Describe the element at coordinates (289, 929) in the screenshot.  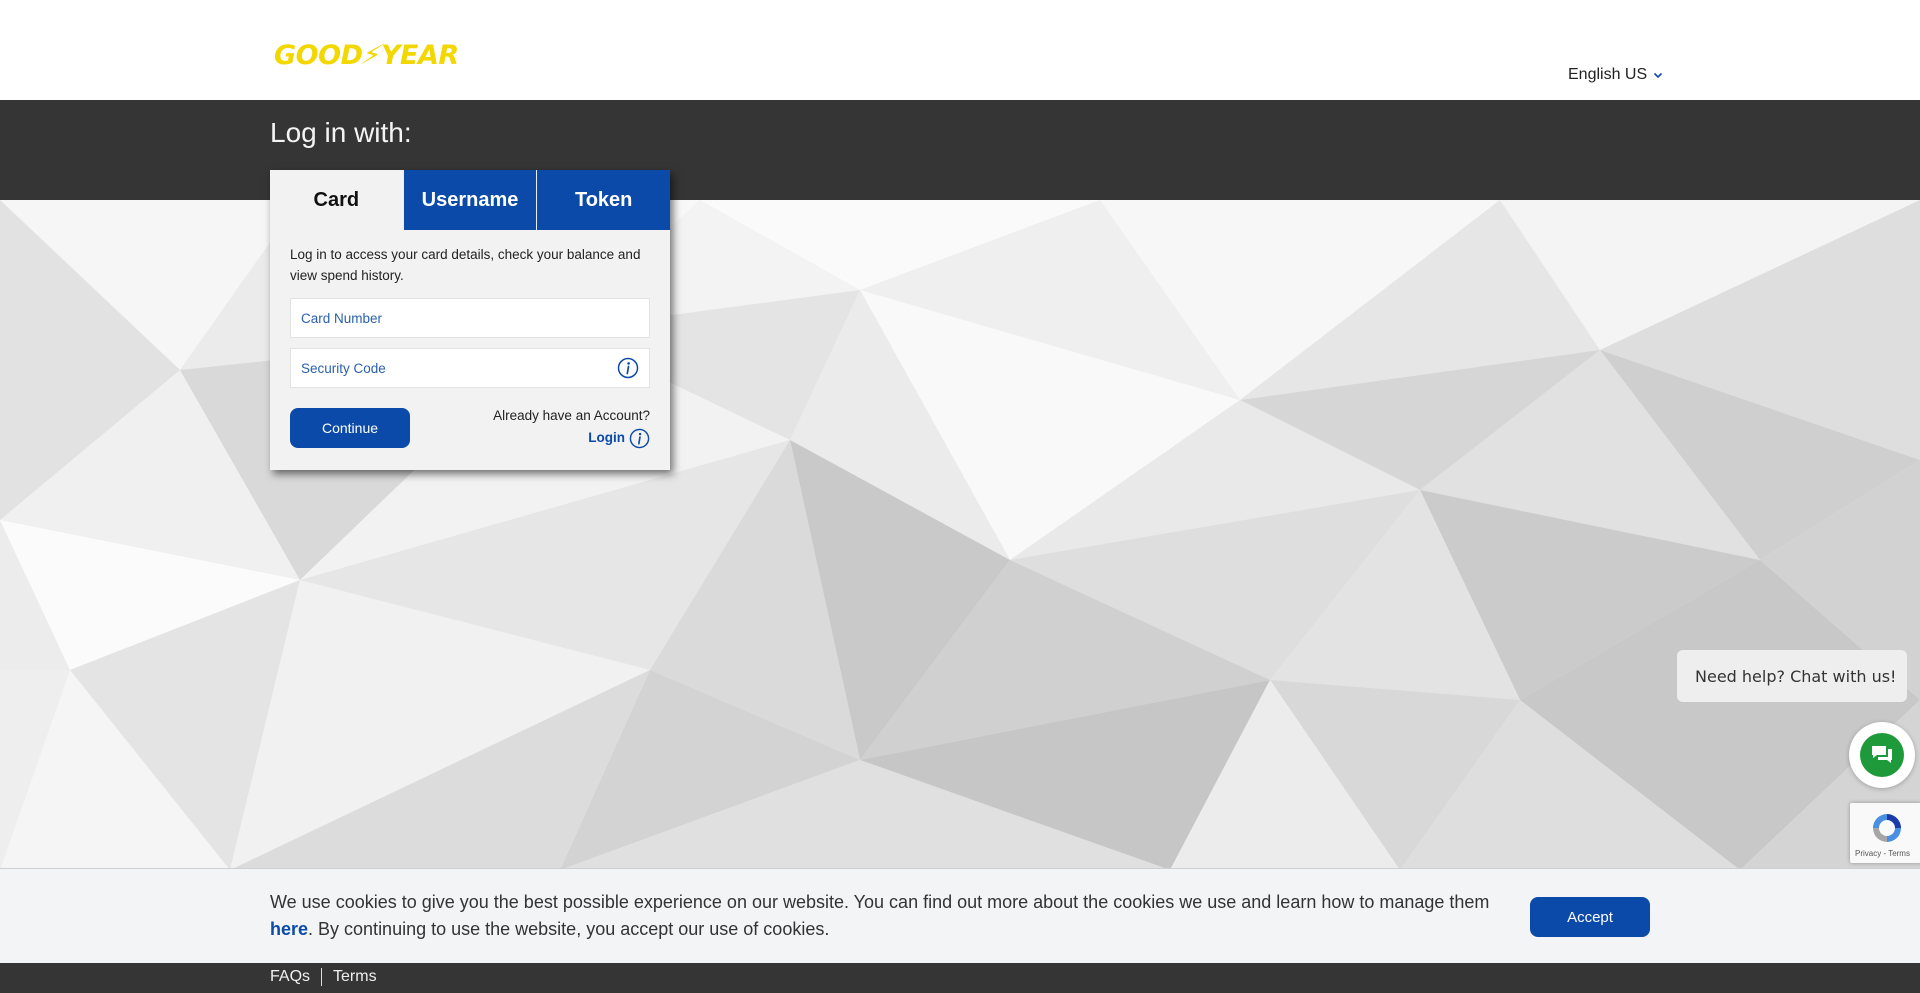
I see `cookie-policy-link: here` at that location.